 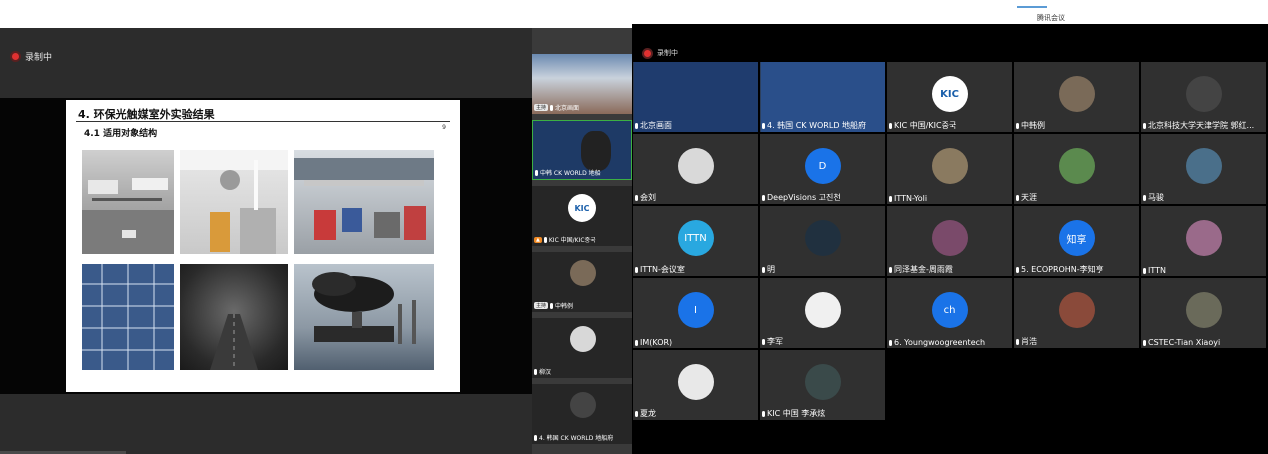 What do you see at coordinates (1051, 18) in the screenshot?
I see `meeting-title: 腾讯会议` at bounding box center [1051, 18].